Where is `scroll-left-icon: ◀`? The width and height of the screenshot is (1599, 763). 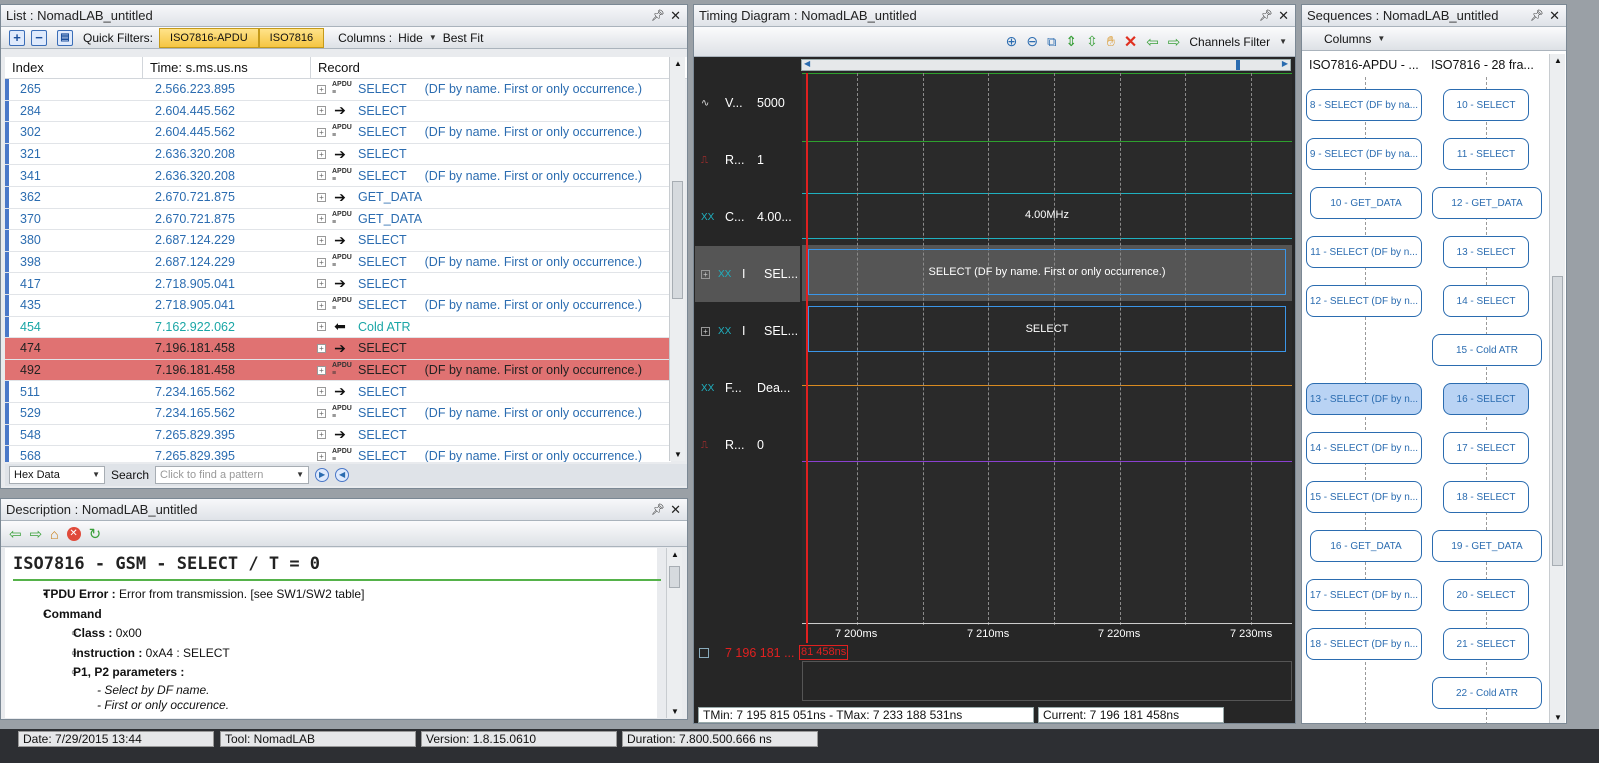 scroll-left-icon: ◀ is located at coordinates (807, 63).